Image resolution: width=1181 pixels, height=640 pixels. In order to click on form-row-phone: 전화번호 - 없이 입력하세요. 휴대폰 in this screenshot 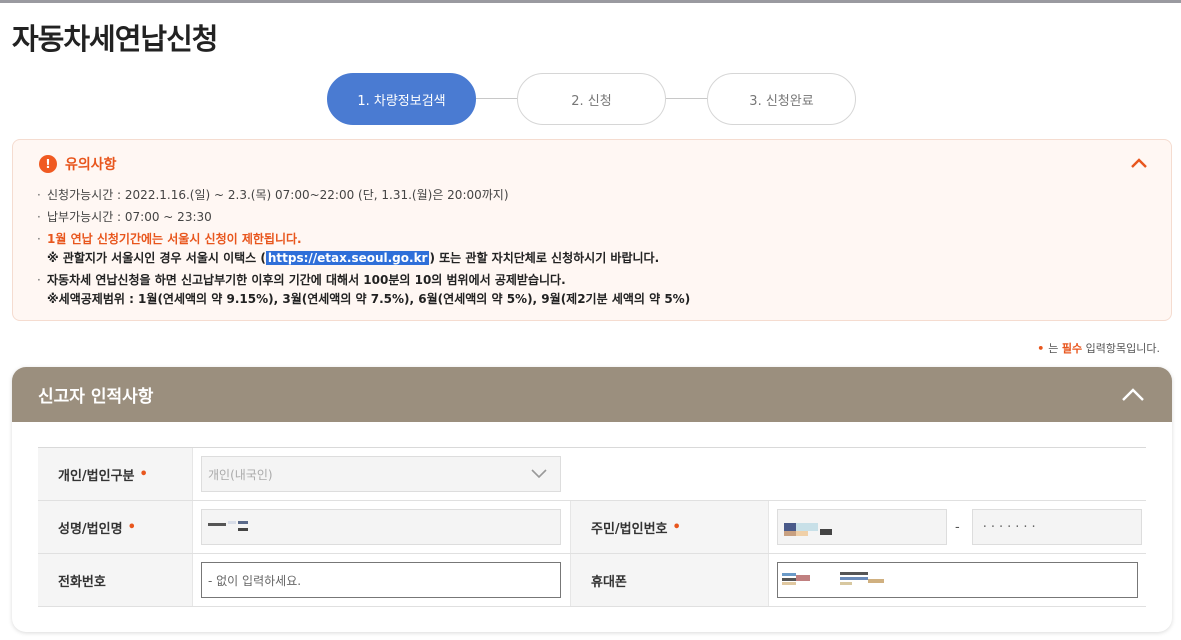, I will do `click(592, 580)`.